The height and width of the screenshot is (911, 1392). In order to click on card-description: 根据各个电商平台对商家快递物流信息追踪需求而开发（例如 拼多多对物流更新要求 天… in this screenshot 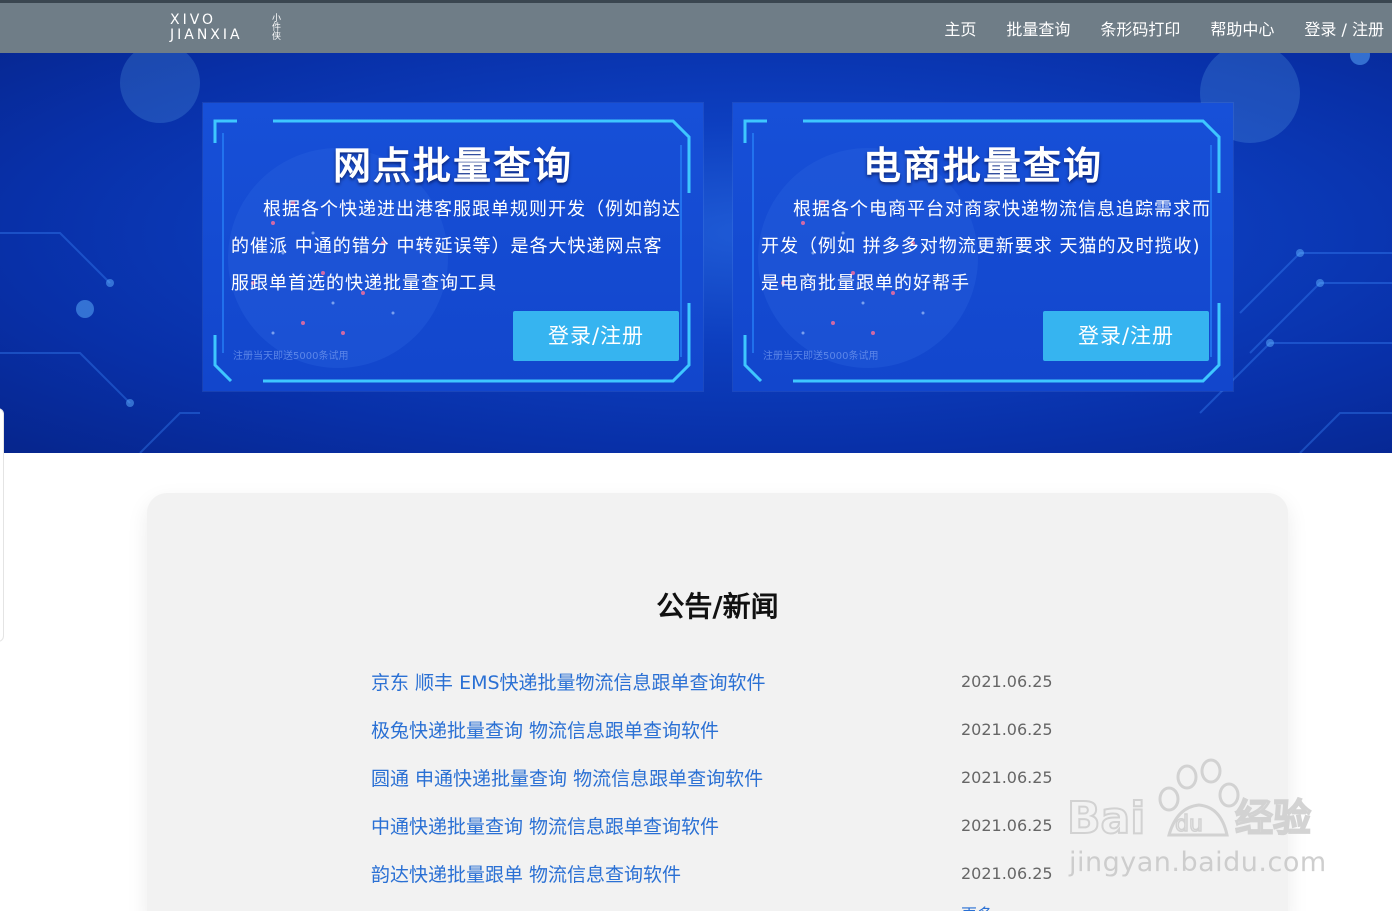, I will do `click(986, 246)`.